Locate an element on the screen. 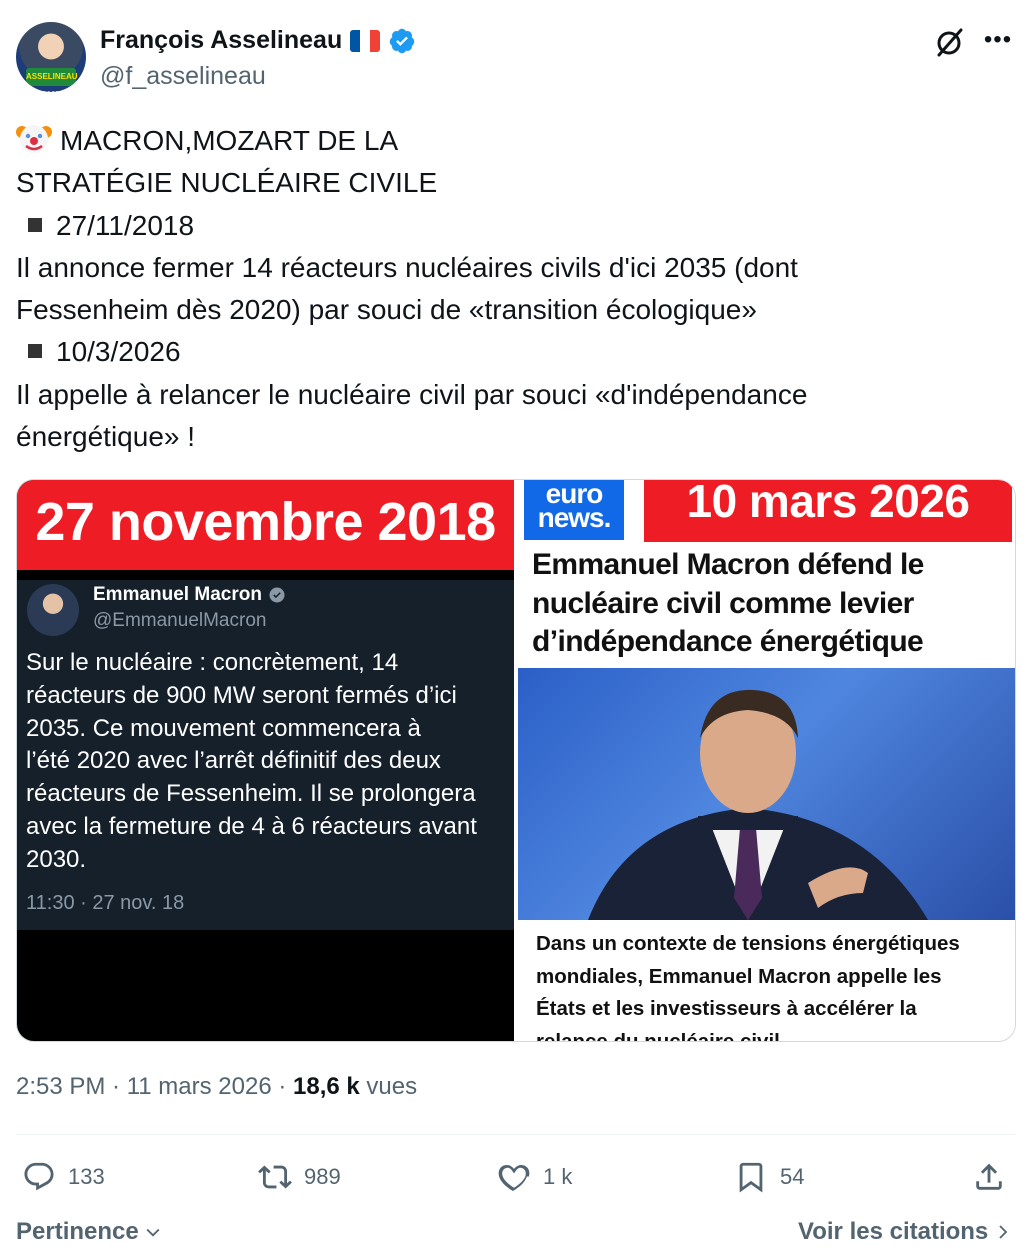  author-name-row: François Asselineau is located at coordinates (258, 40).